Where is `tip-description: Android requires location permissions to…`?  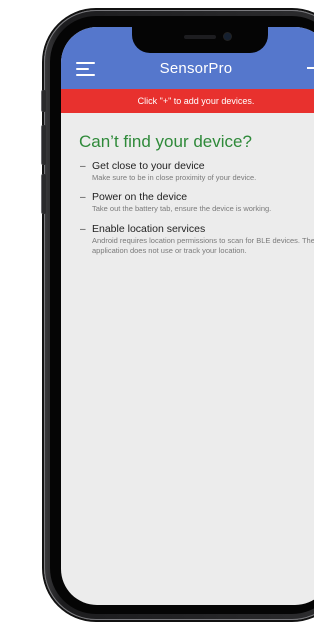 tip-description: Android requires location permissions to… is located at coordinates (203, 245).